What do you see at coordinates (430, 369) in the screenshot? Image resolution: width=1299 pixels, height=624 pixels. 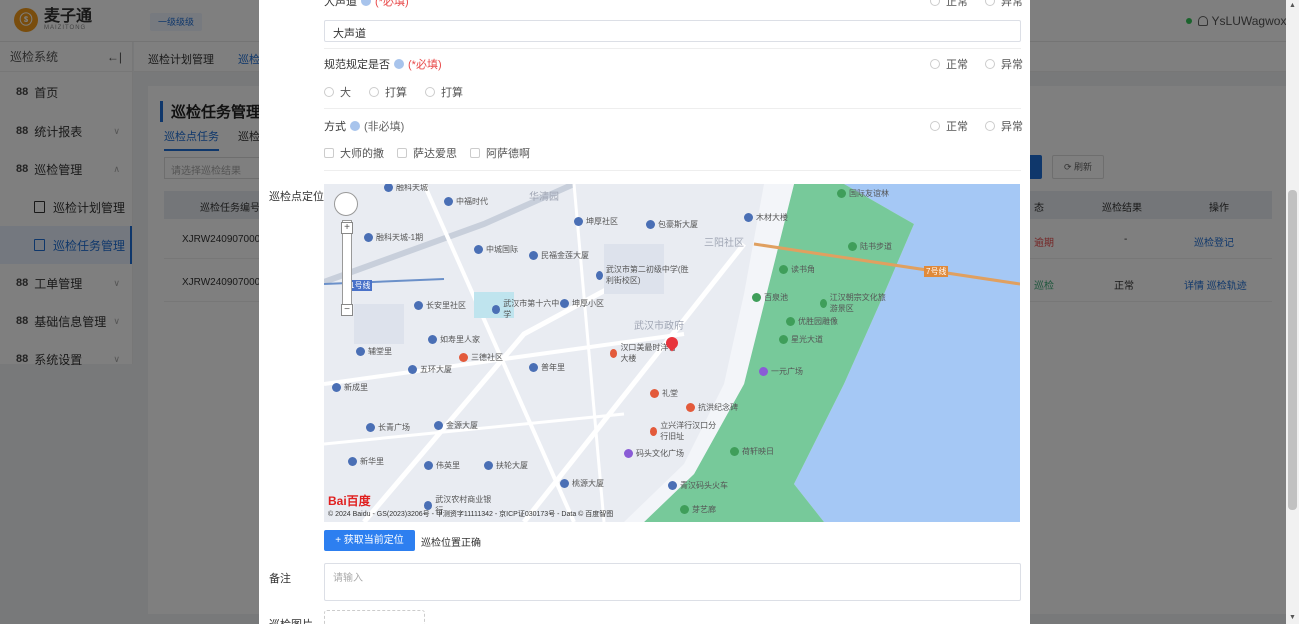 I see `map-poi: 五环大厦` at bounding box center [430, 369].